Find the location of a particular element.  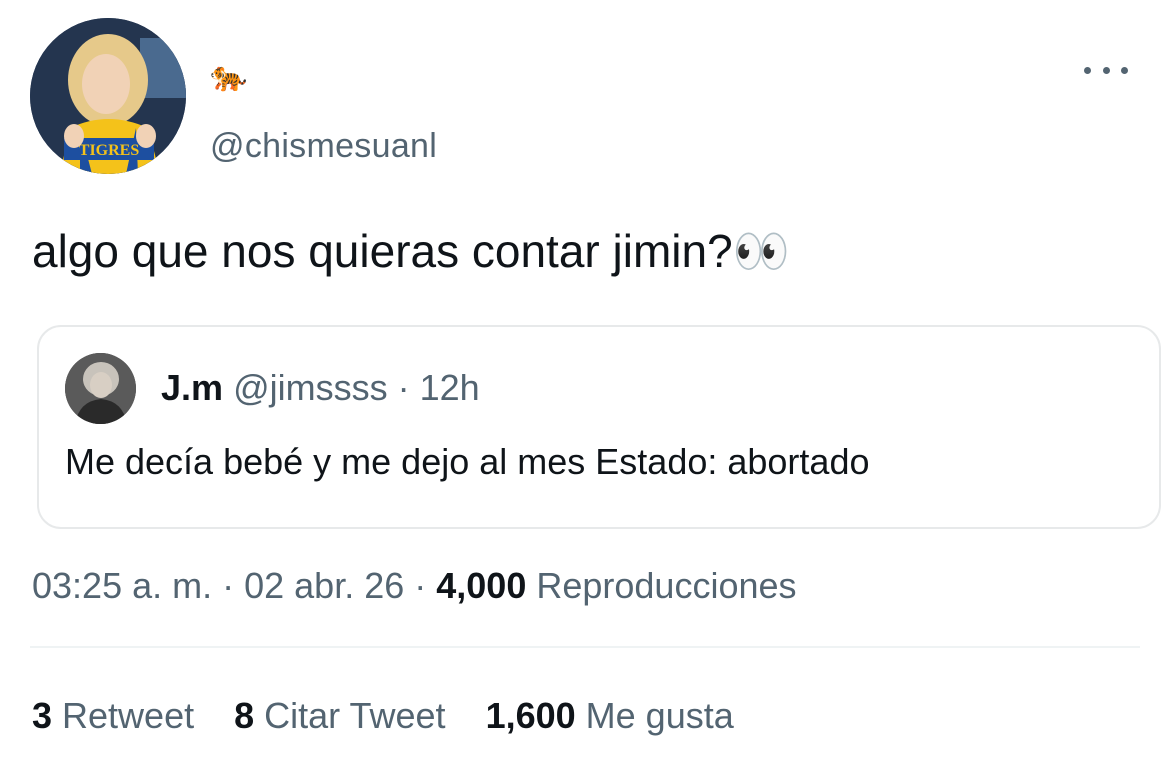

quote-time: 12h is located at coordinates (450, 387).